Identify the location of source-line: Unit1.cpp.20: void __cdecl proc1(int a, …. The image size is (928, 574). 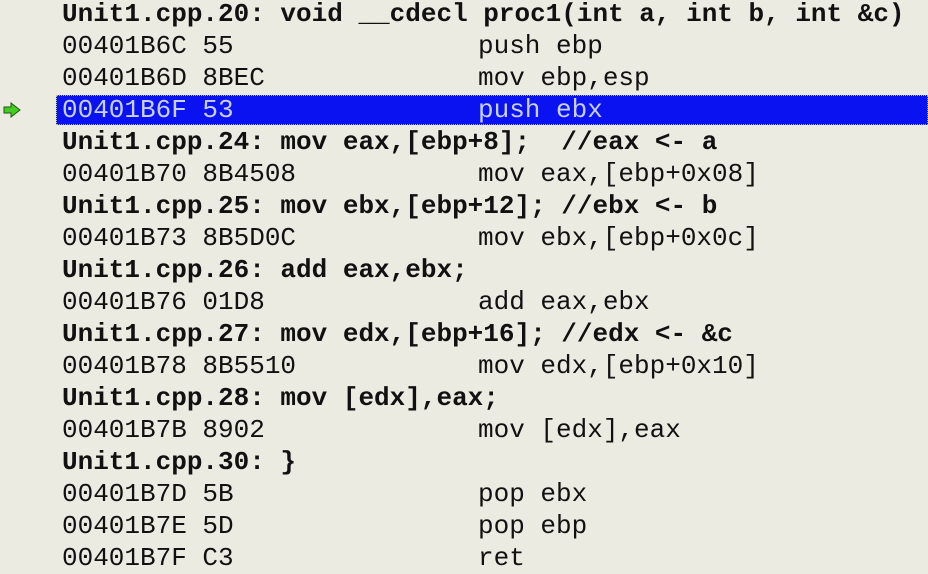
(464, 15).